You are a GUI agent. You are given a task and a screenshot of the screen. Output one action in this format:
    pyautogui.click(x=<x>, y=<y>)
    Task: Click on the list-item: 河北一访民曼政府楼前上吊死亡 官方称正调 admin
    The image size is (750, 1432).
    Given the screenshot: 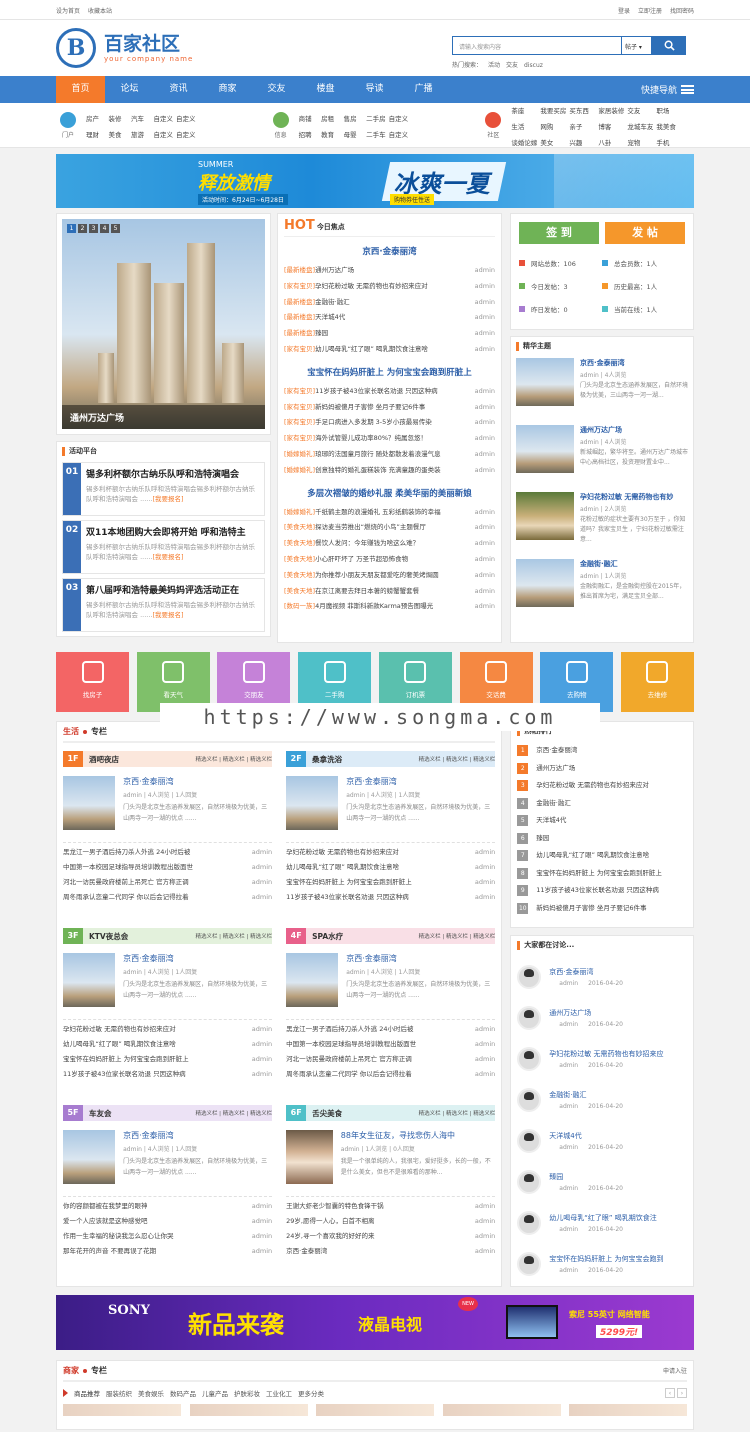 What is the action you would take?
    pyautogui.click(x=167, y=882)
    